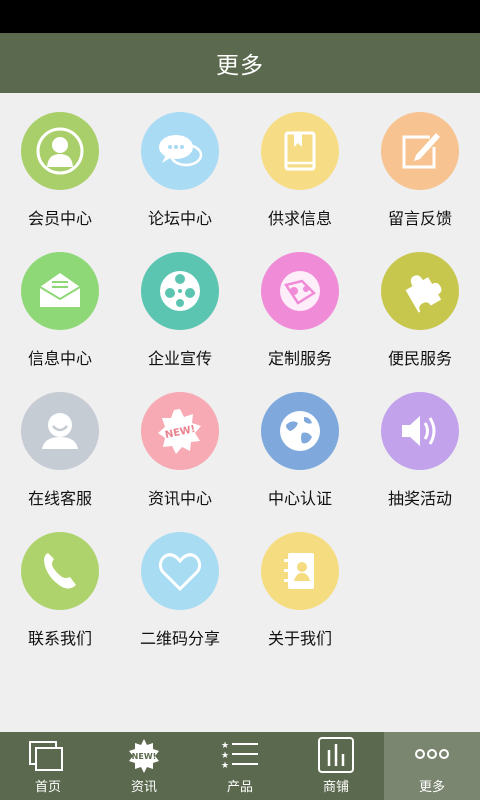  What do you see at coordinates (180, 431) in the screenshot?
I see `new-badge-icon: NEW!` at bounding box center [180, 431].